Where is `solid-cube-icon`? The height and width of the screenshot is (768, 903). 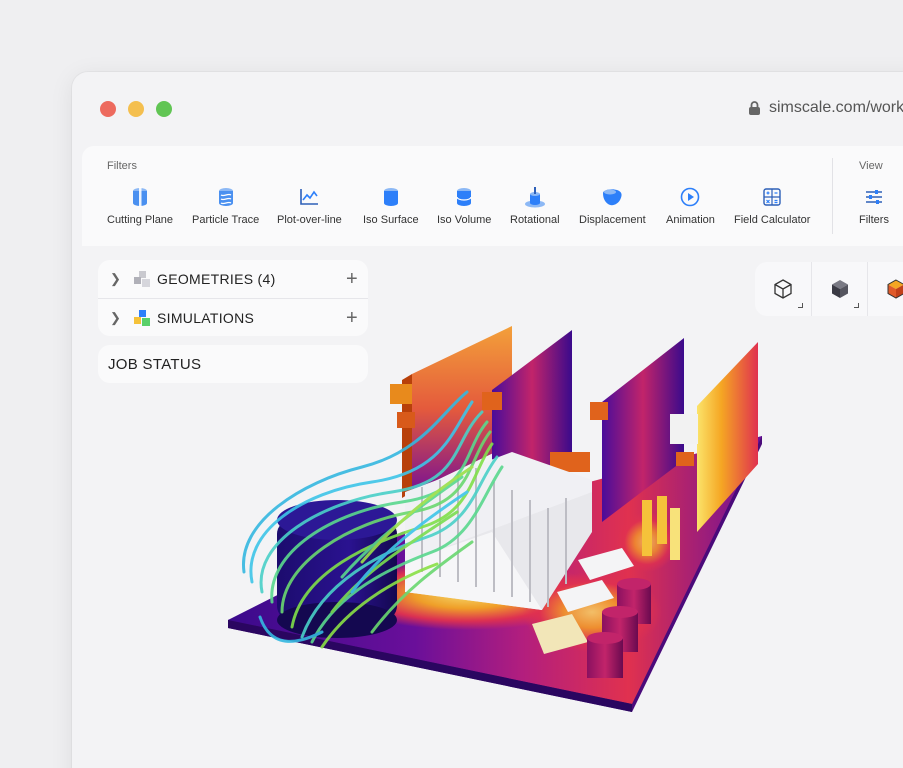 solid-cube-icon is located at coordinates (839, 289).